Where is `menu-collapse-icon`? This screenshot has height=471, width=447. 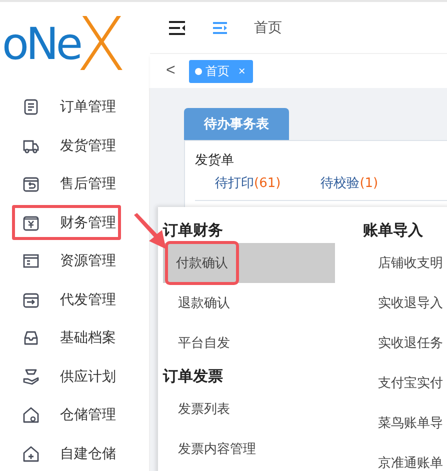 menu-collapse-icon is located at coordinates (177, 27).